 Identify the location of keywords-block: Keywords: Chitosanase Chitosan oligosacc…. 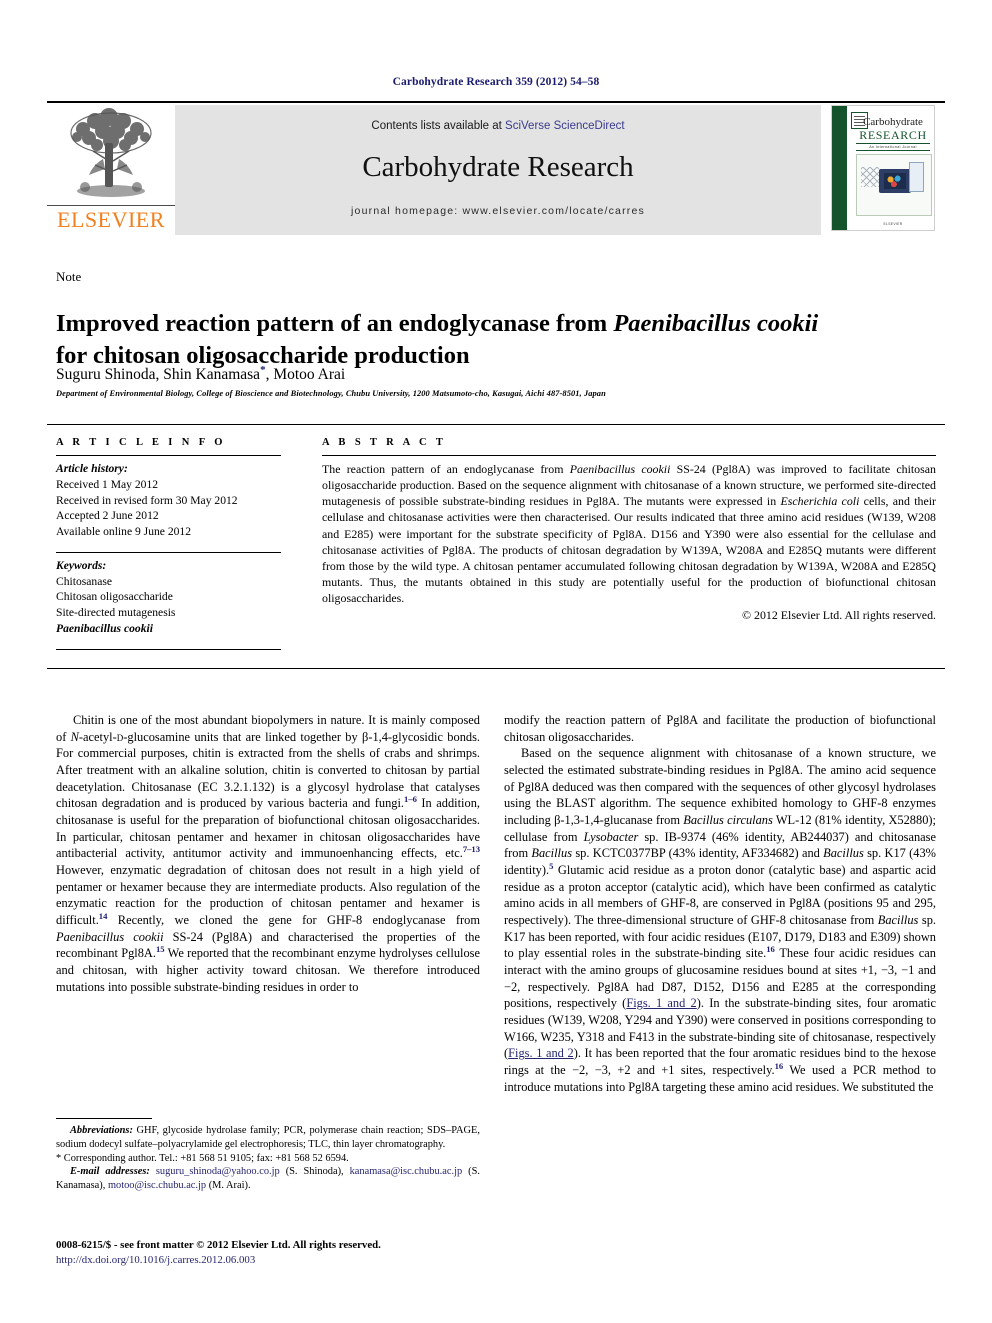
(168, 597).